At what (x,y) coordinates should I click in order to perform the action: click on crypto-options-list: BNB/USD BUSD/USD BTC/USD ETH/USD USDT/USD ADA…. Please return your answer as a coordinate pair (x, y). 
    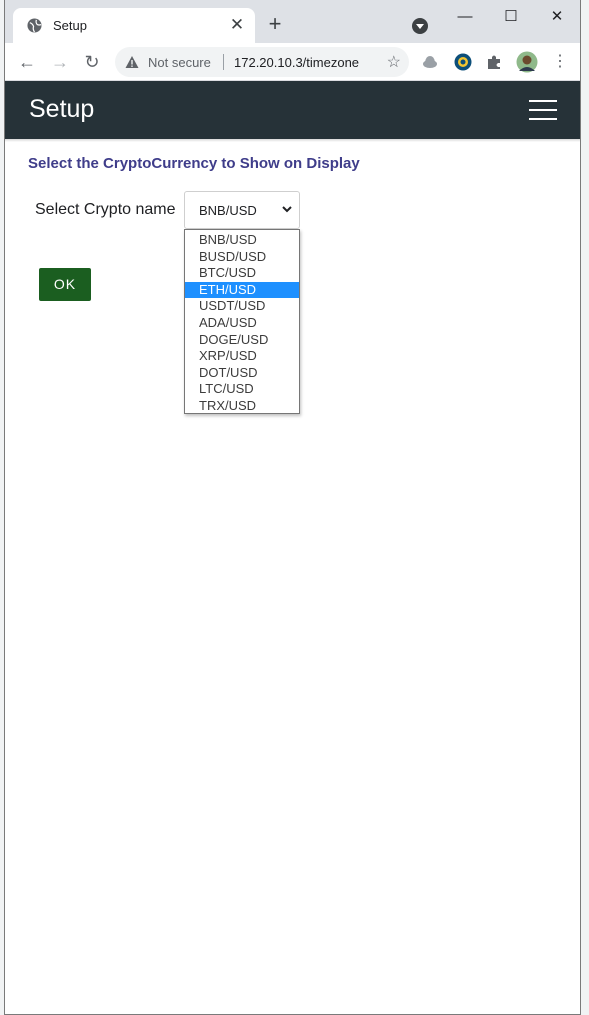
    Looking at the image, I should click on (242, 321).